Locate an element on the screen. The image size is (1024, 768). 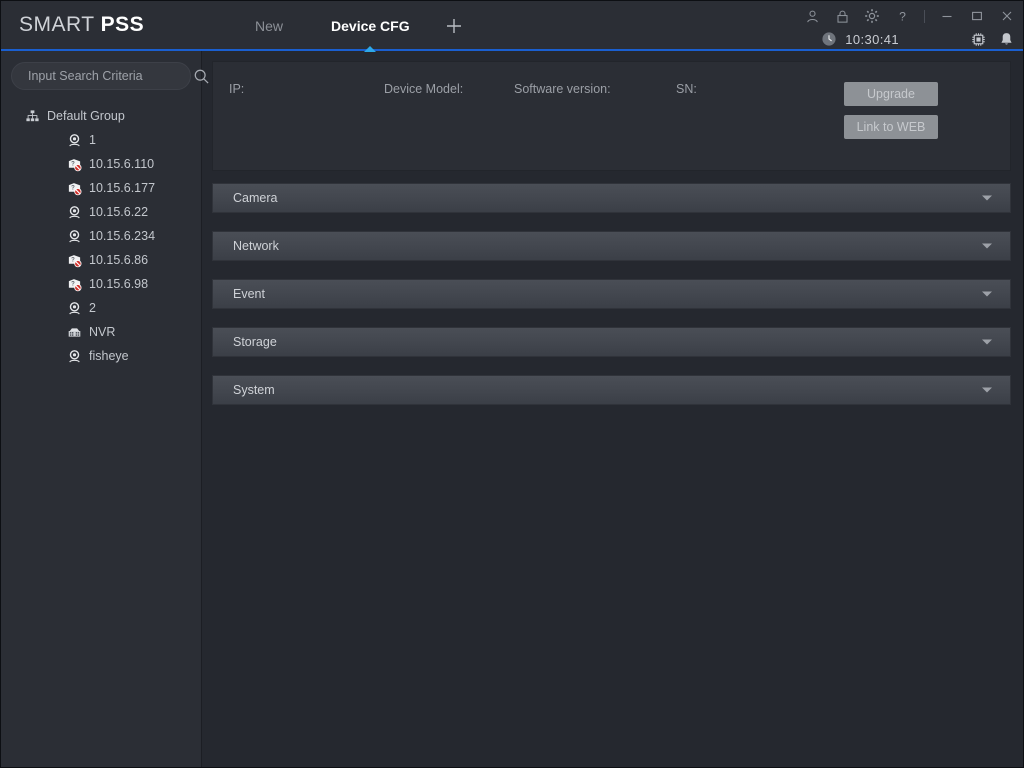
tree-item-label: 10.15.6.86 is located at coordinates (119, 260).